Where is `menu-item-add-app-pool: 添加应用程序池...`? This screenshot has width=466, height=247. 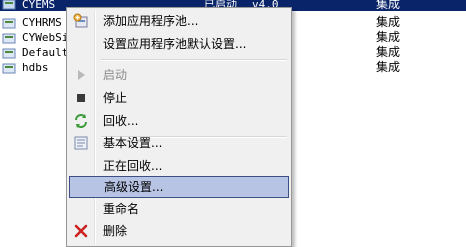
menu-item-add-app-pool: 添加应用程序池... is located at coordinates (179, 21).